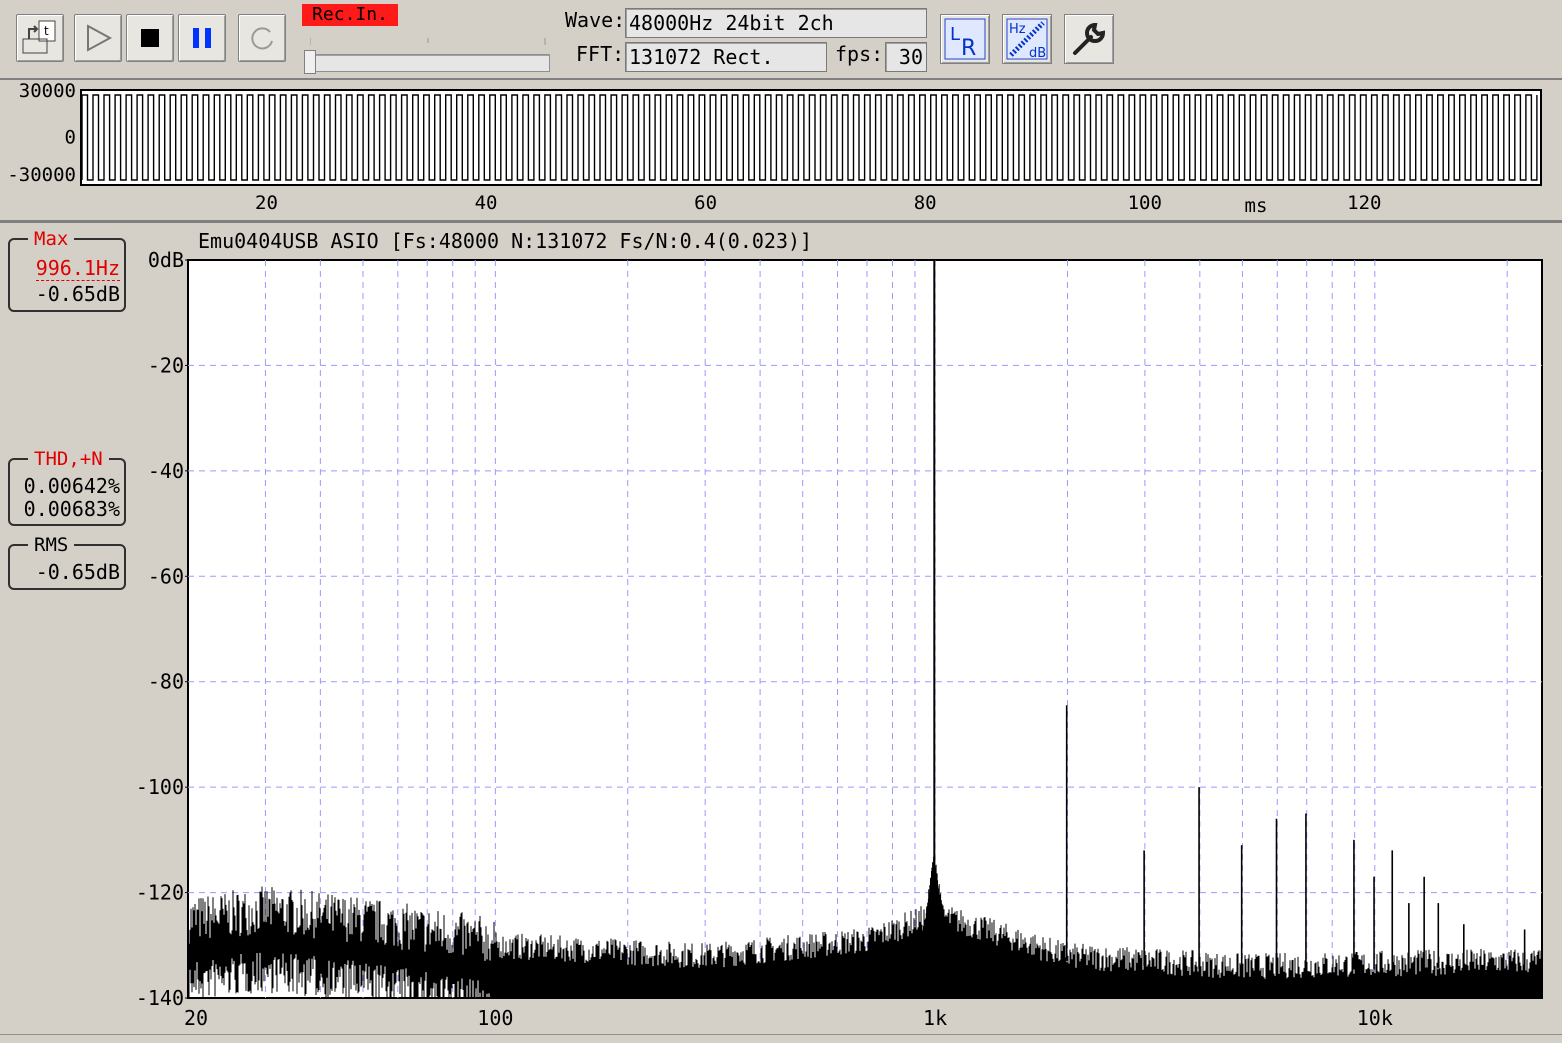 This screenshot has width=1562, height=1043. Describe the element at coordinates (166, 471) in the screenshot. I see `spectrum-y-tick: -40` at that location.